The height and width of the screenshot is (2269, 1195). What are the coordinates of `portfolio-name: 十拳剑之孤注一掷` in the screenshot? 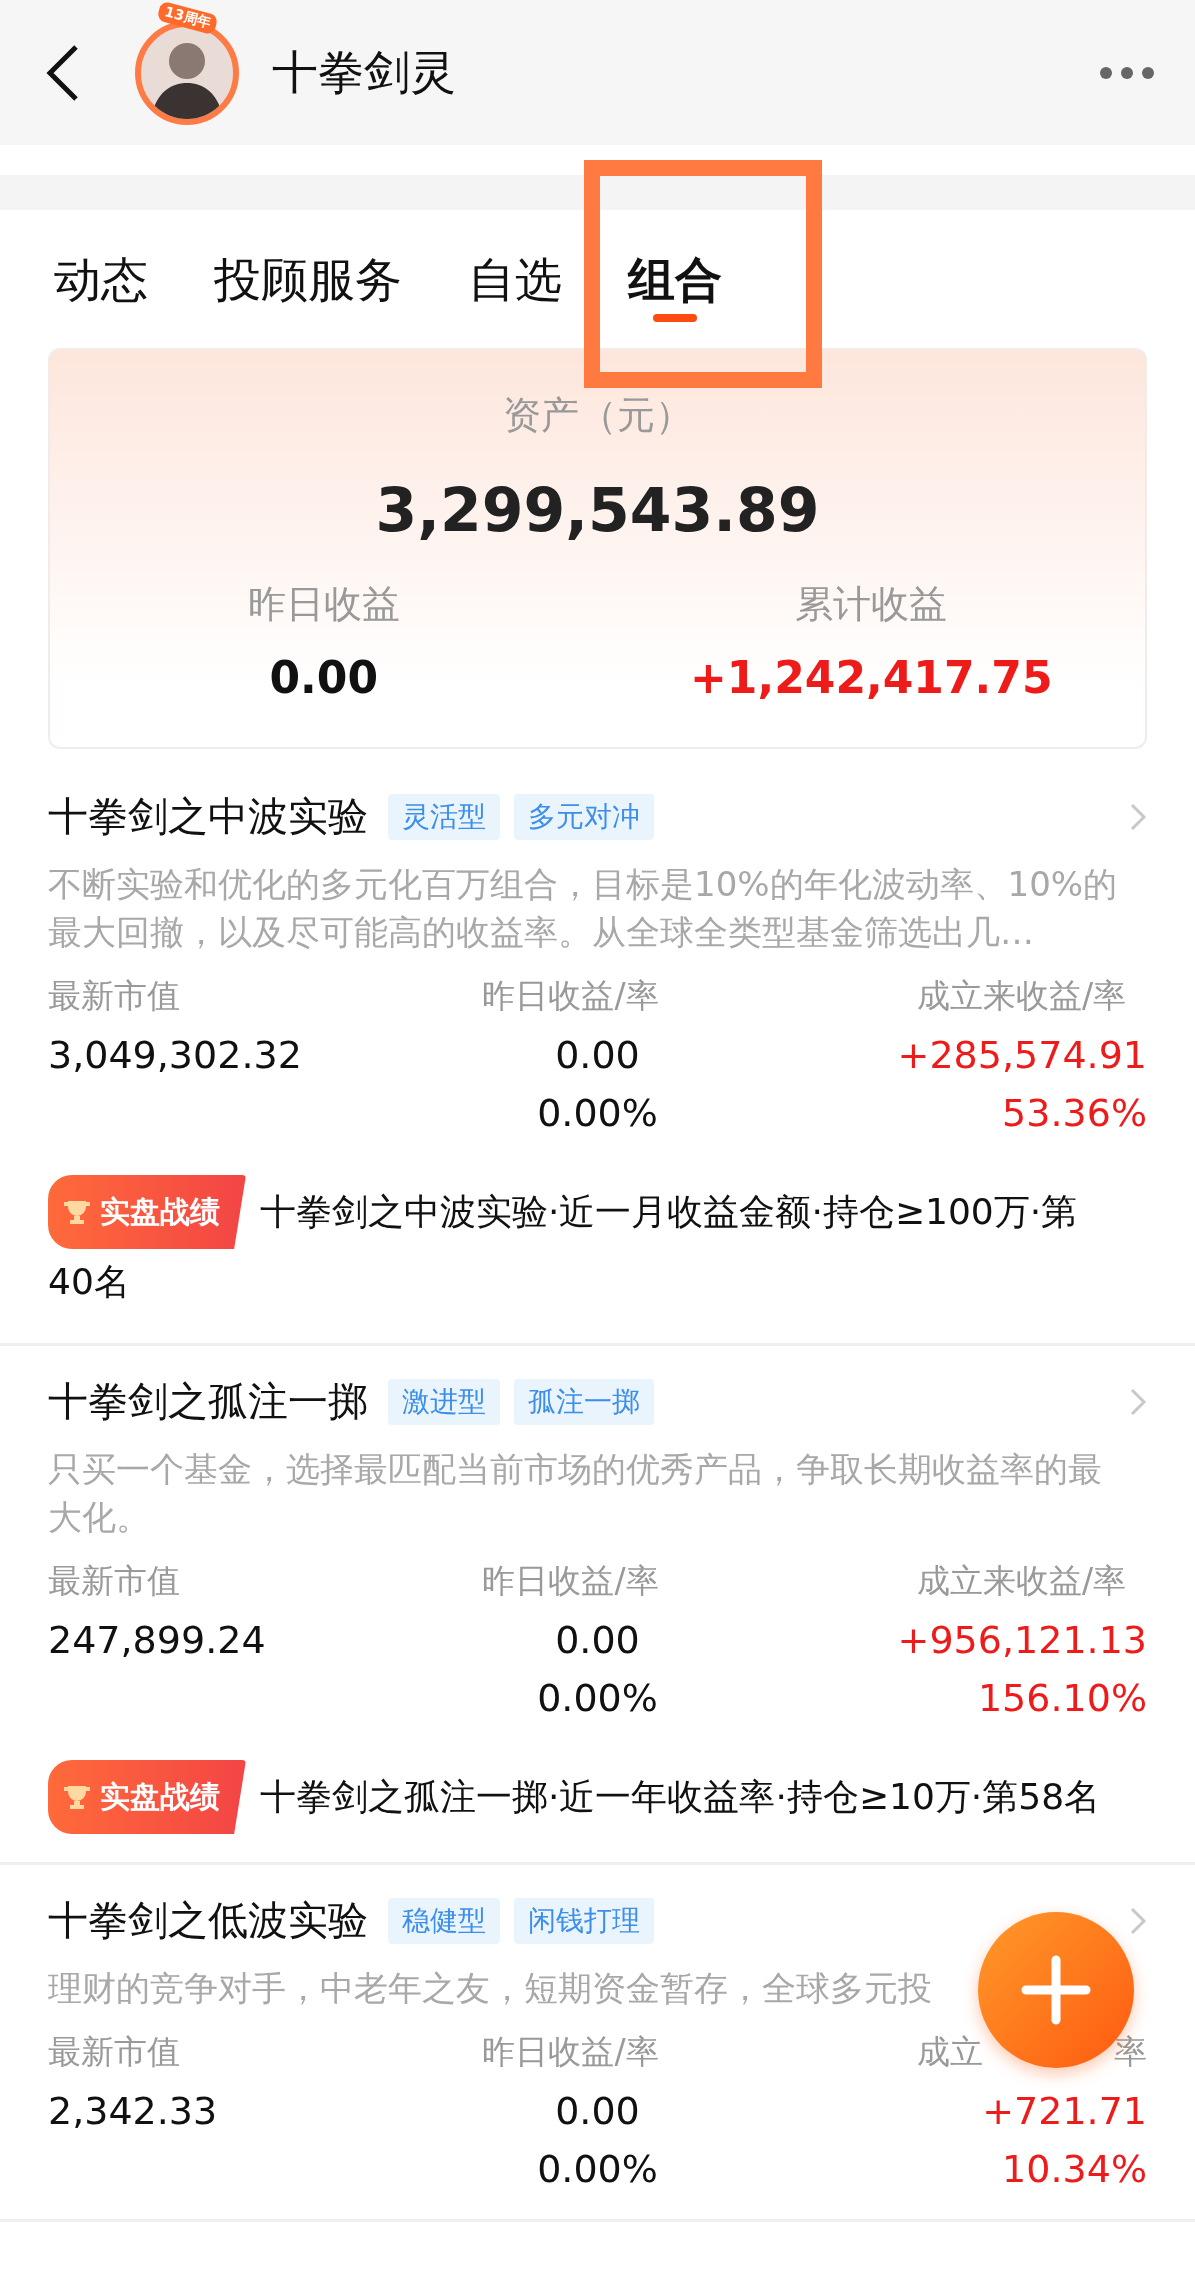 It's located at (208, 1401).